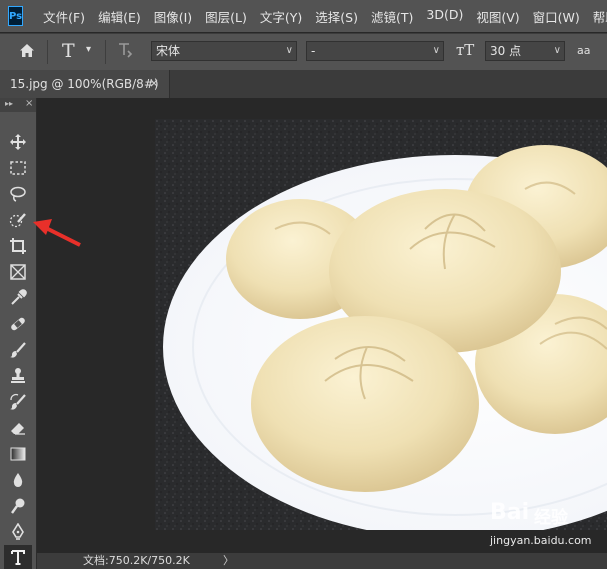 The height and width of the screenshot is (569, 607). I want to click on document-size-info: 文档:750.2K/750.2K, so click(136, 561).